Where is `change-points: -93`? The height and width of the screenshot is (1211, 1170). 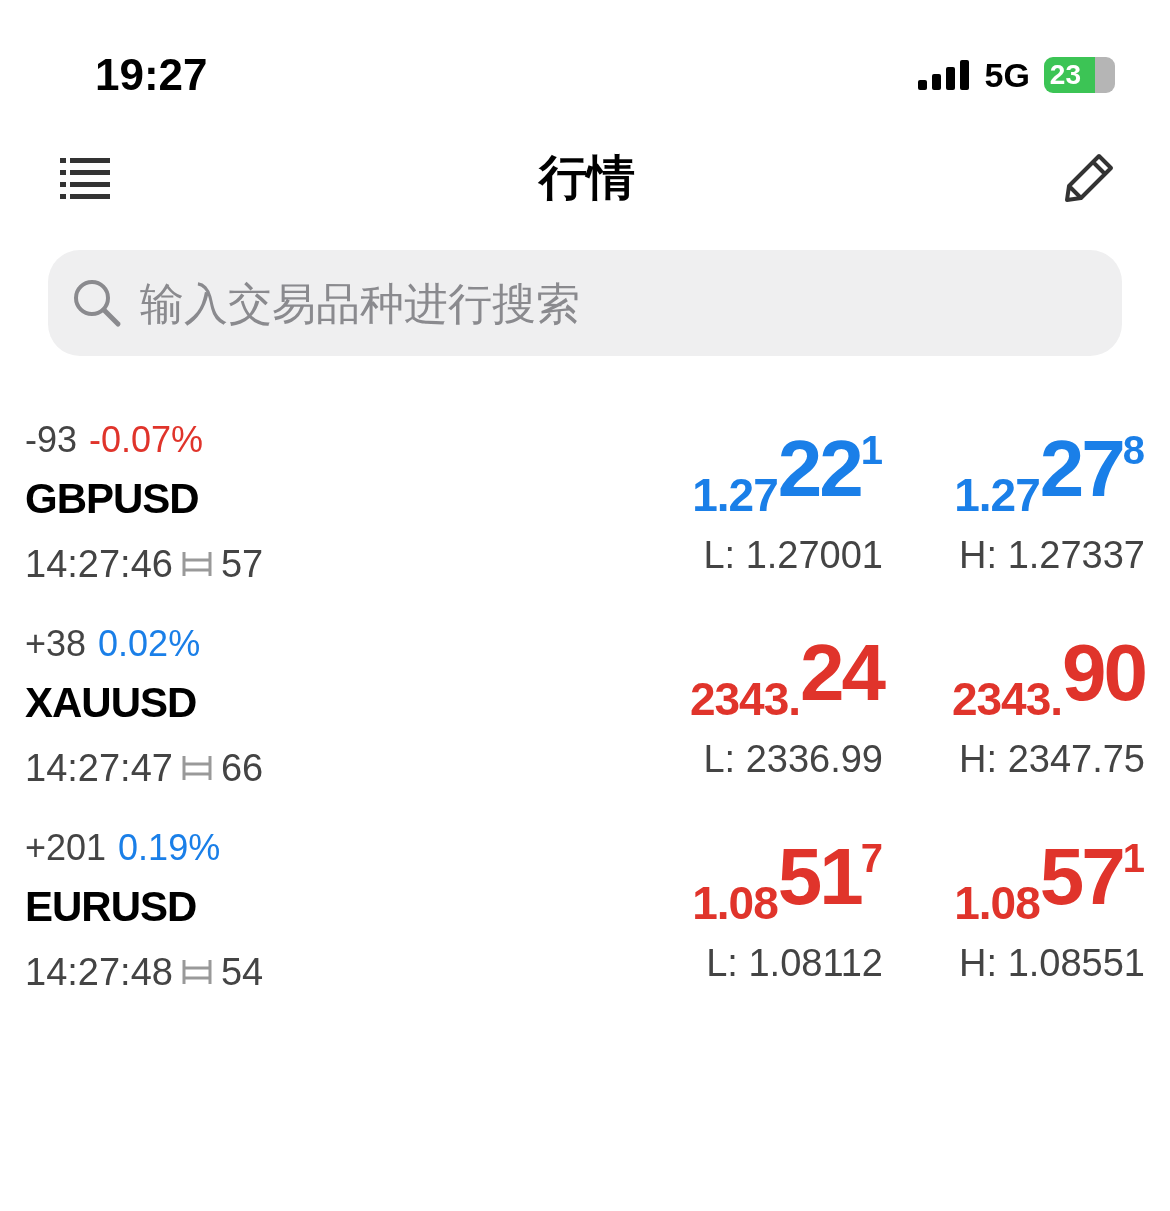
change-points: -93 is located at coordinates (51, 440).